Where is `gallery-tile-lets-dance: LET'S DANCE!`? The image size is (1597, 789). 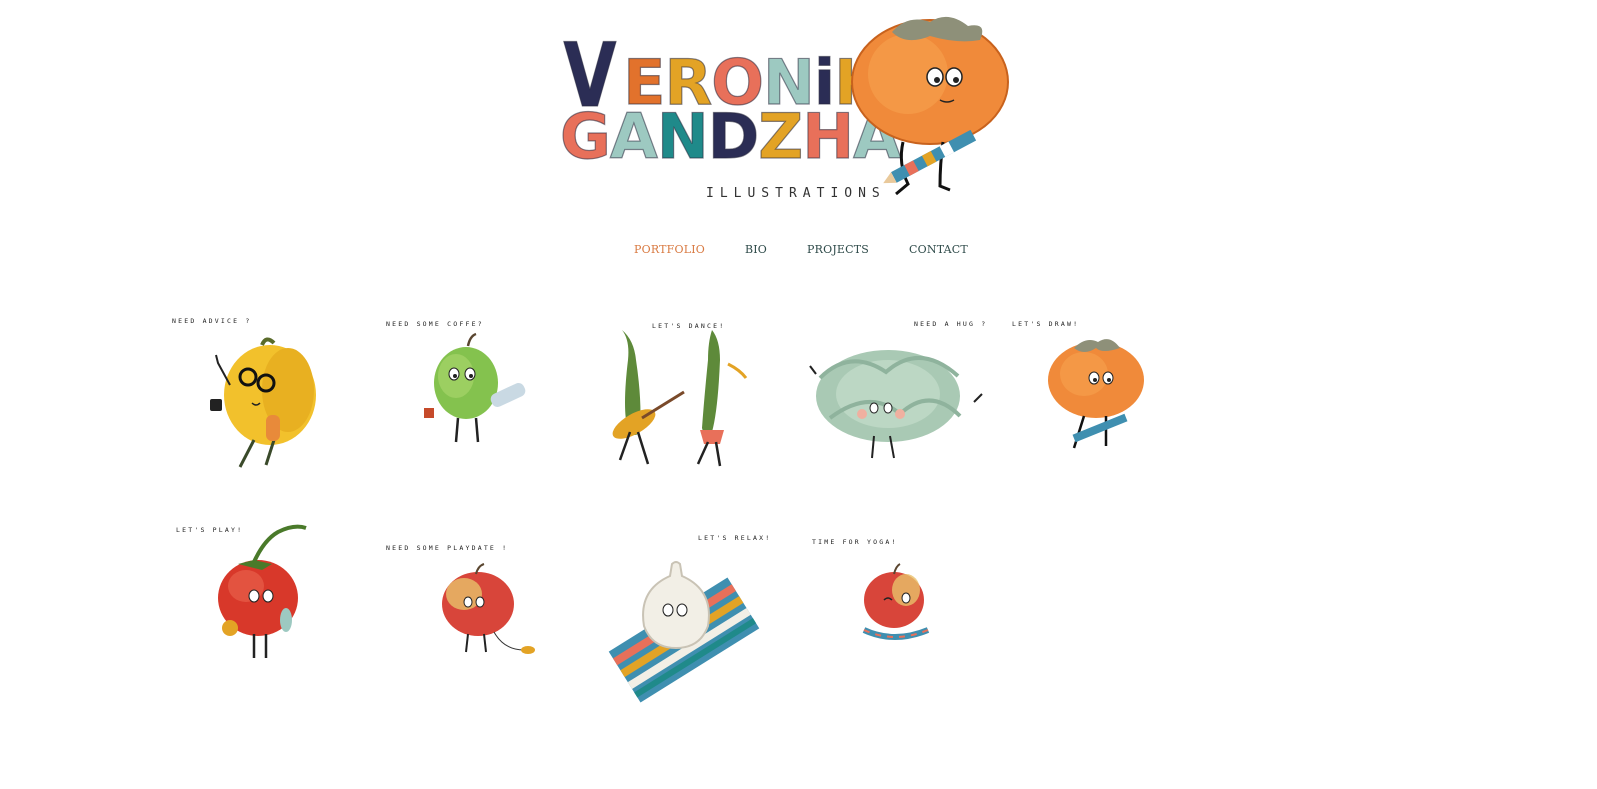
gallery-tile-lets-dance: LET'S DANCE! is located at coordinates (680, 395).